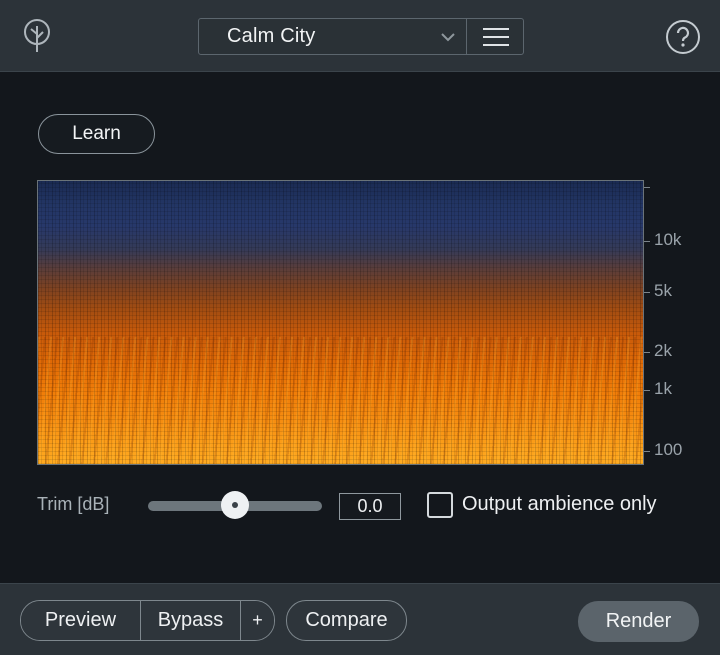  I want to click on preset-menu-button, so click(495, 36).